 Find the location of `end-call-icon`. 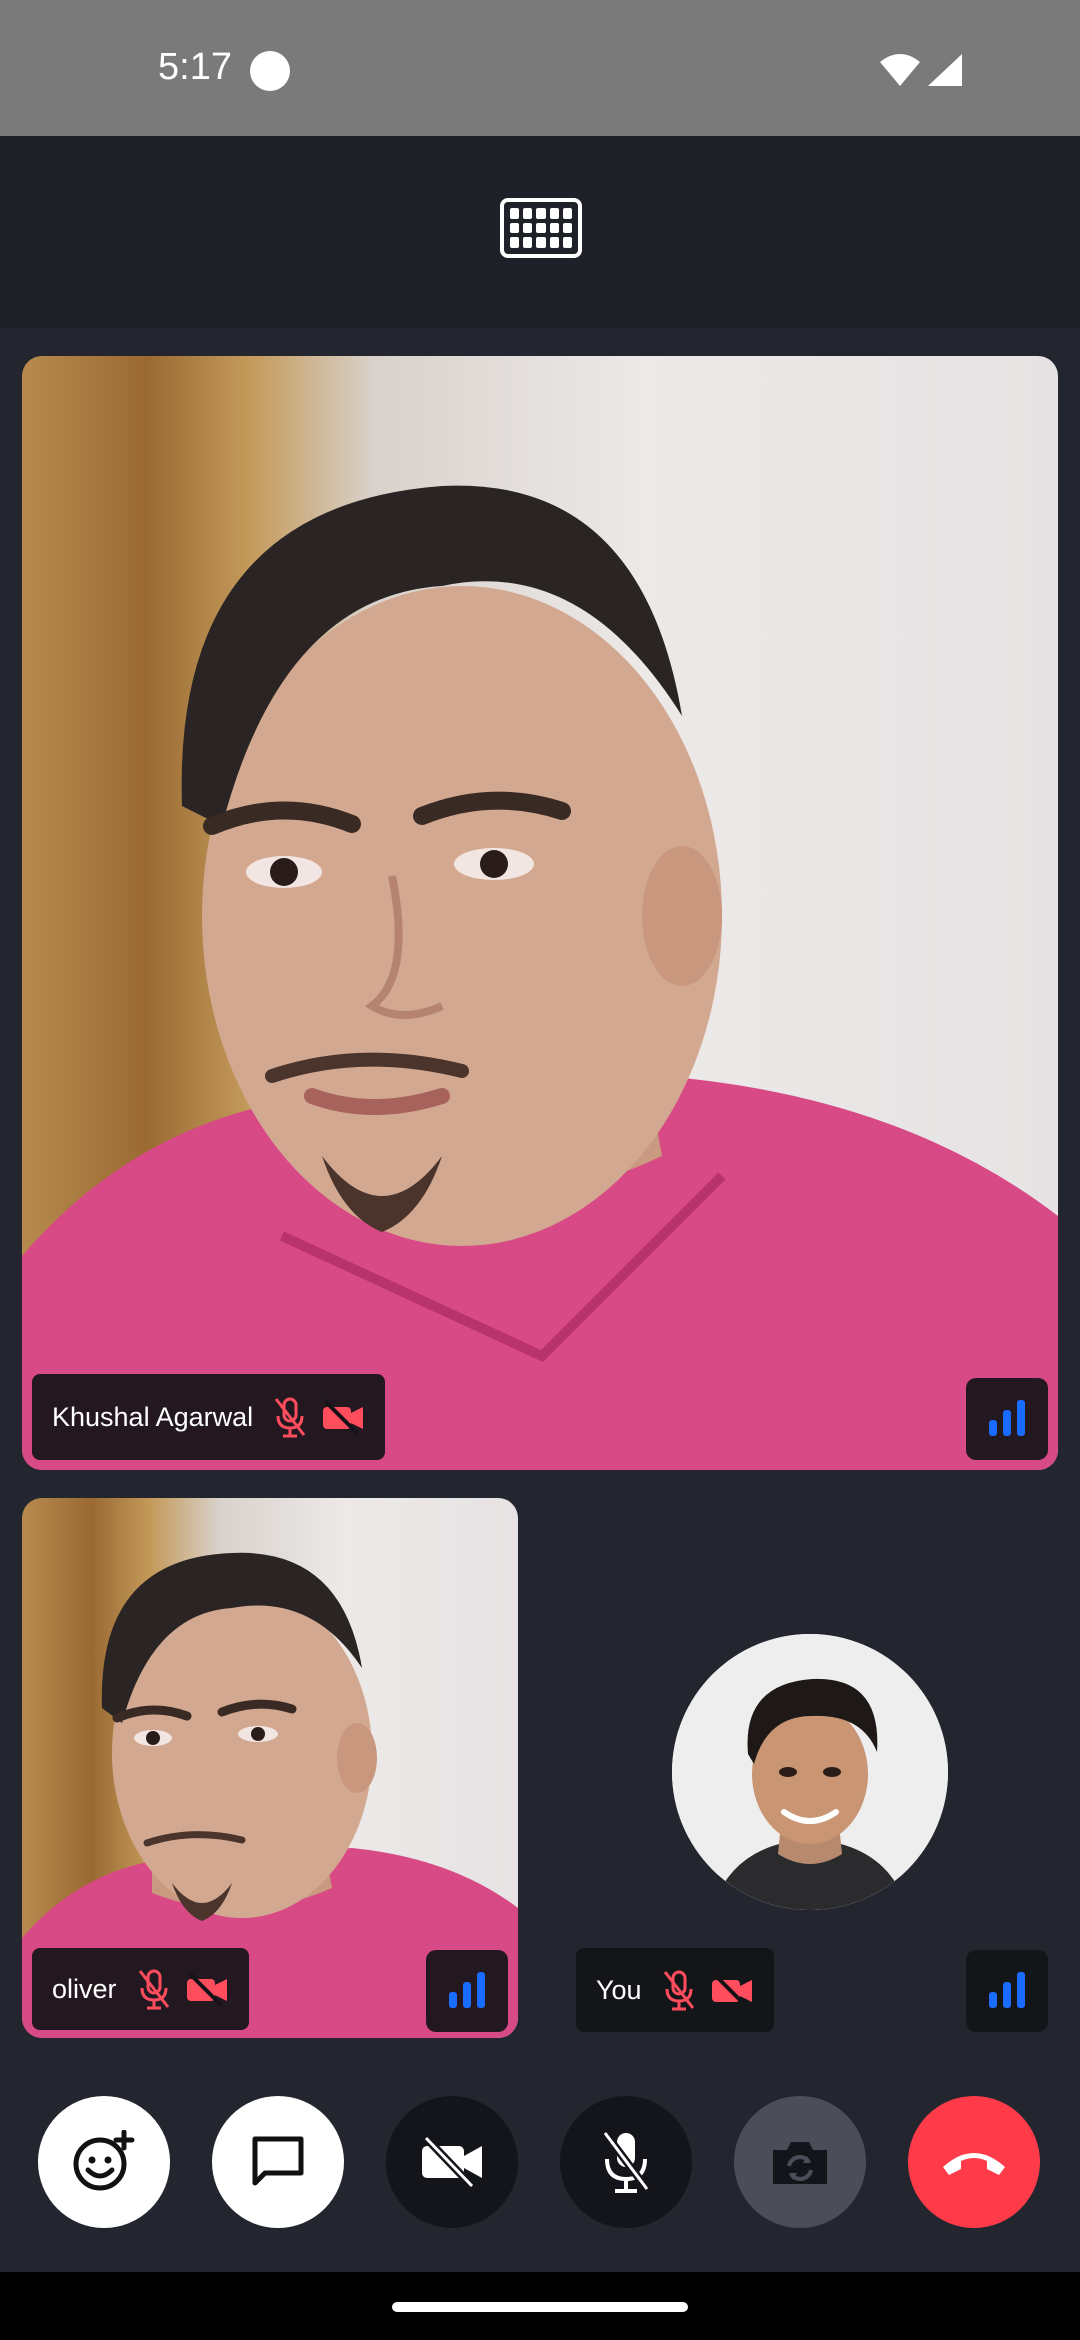

end-call-icon is located at coordinates (974, 2164).